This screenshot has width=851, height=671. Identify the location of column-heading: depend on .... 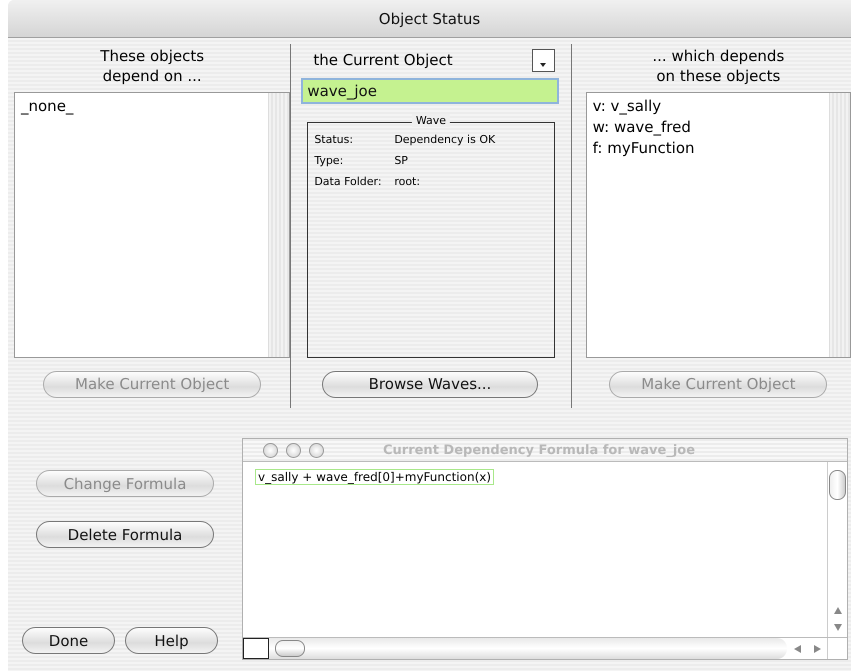
(152, 76).